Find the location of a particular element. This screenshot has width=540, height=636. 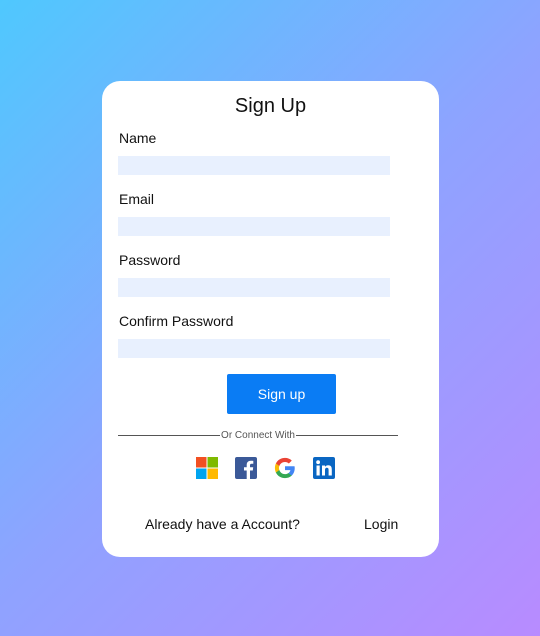

linkedin-icon is located at coordinates (324, 468).